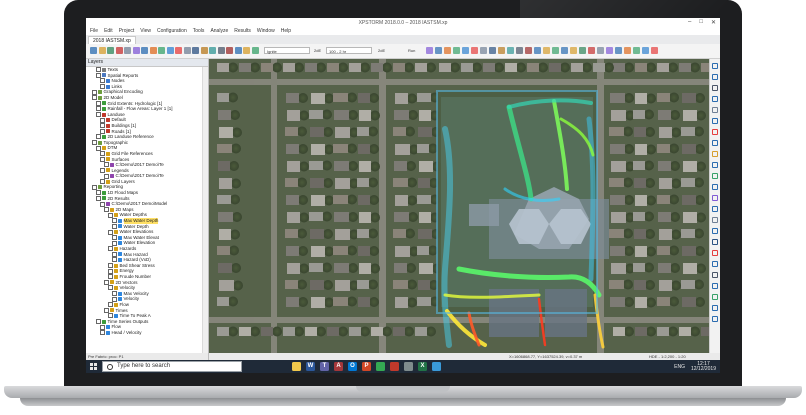 The image size is (806, 415). Describe the element at coordinates (703, 366) in the screenshot. I see `clock: 12:17 12/12/2019` at that location.